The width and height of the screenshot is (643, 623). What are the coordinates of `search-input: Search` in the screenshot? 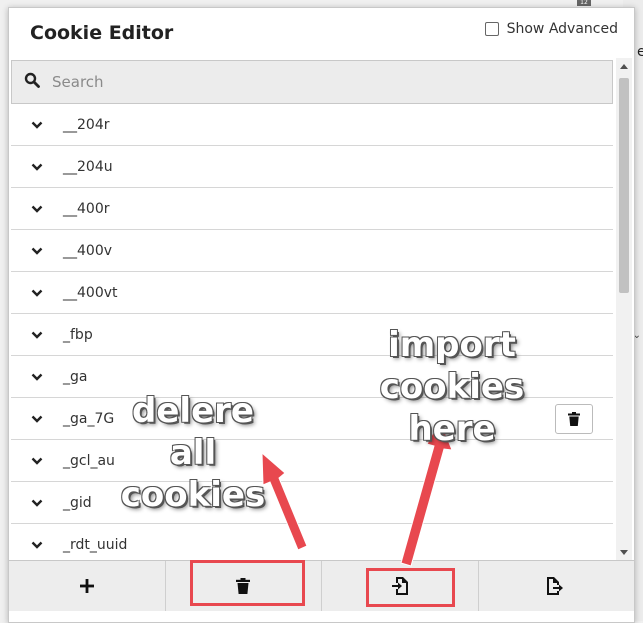 It's located at (78, 82).